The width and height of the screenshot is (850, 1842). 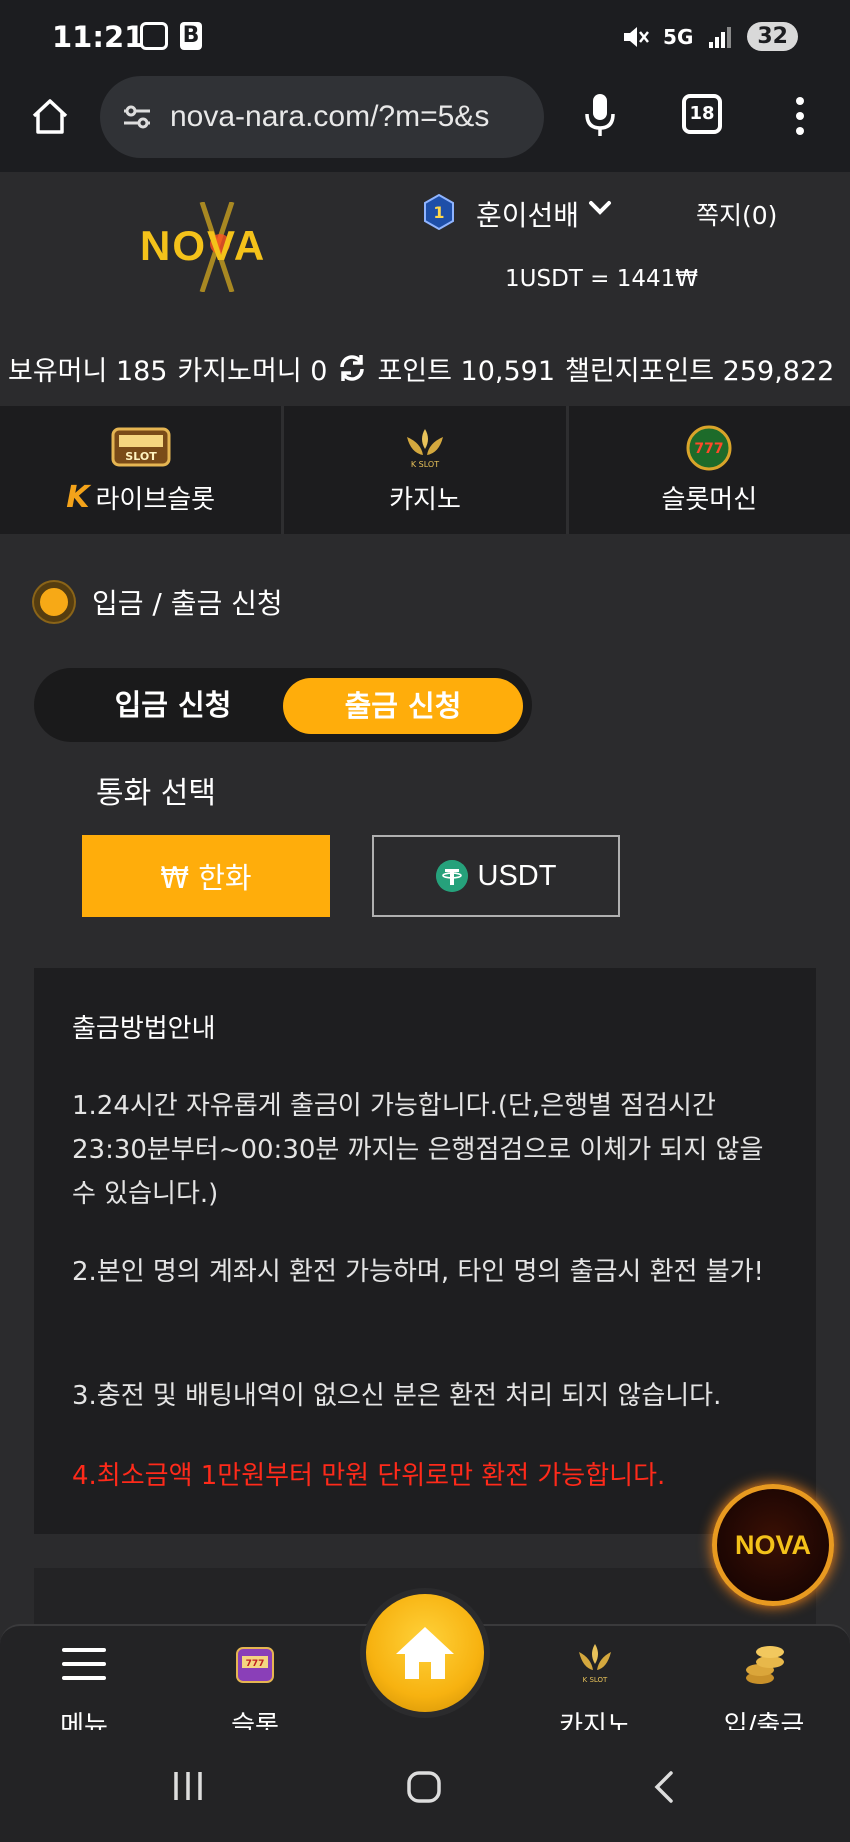 What do you see at coordinates (765, 1665) in the screenshot?
I see `coins-icon` at bounding box center [765, 1665].